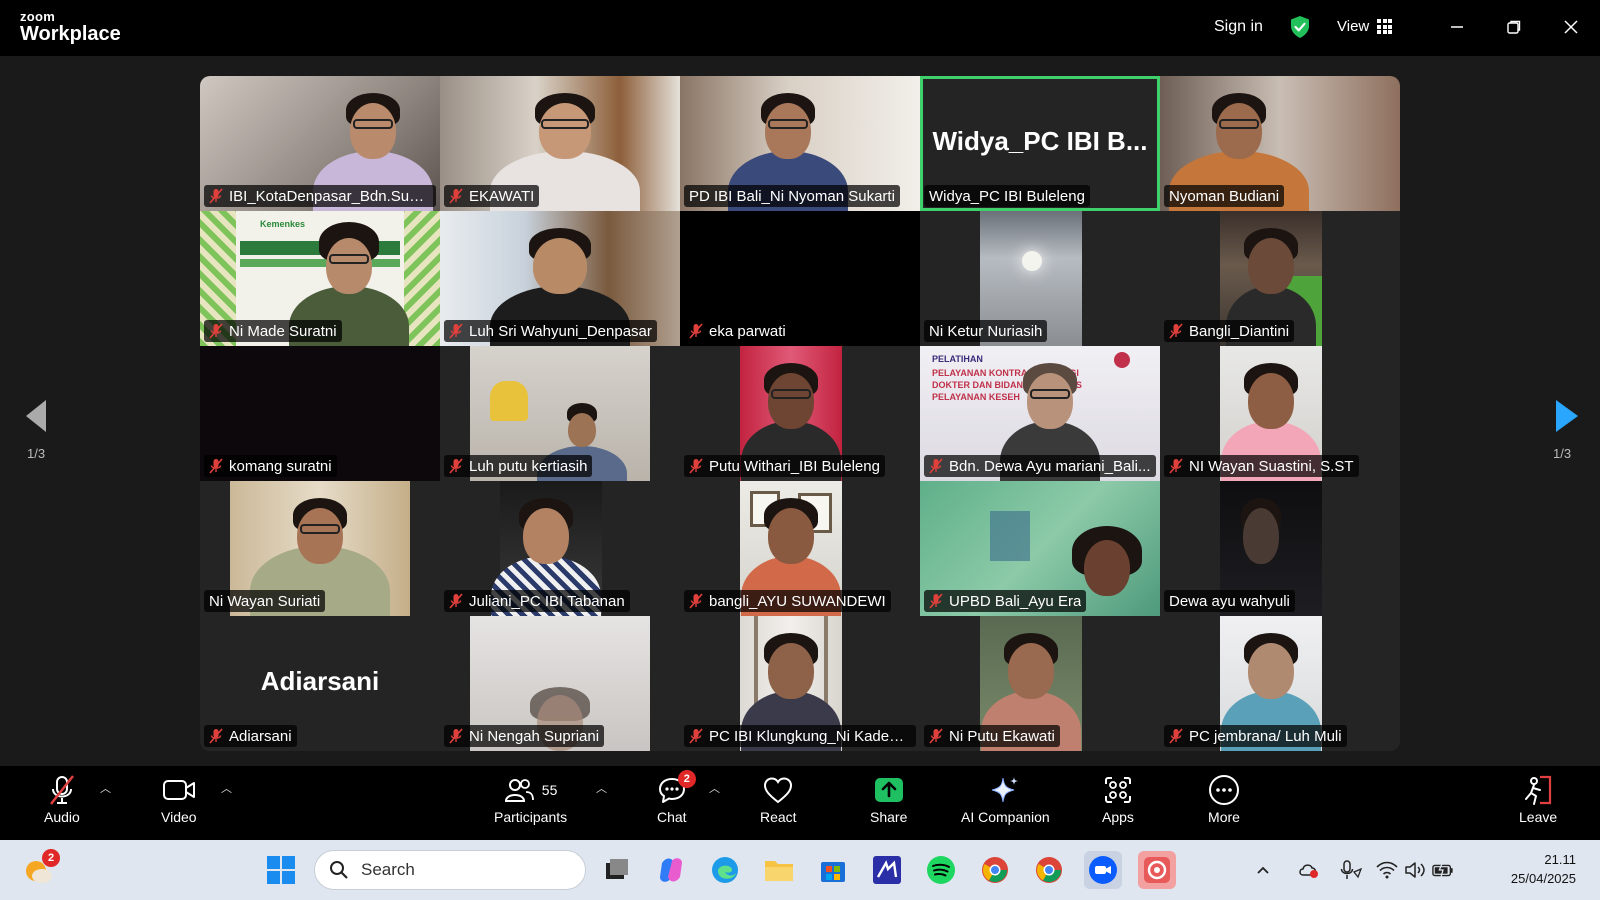  I want to click on participant-tile: eka parwati, so click(800, 278).